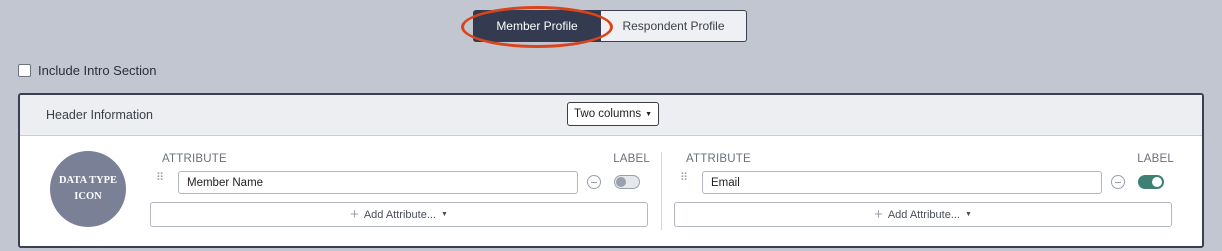 This screenshot has width=1222, height=251. I want to click on include-intro-option: Include Intro Section, so click(87, 70).